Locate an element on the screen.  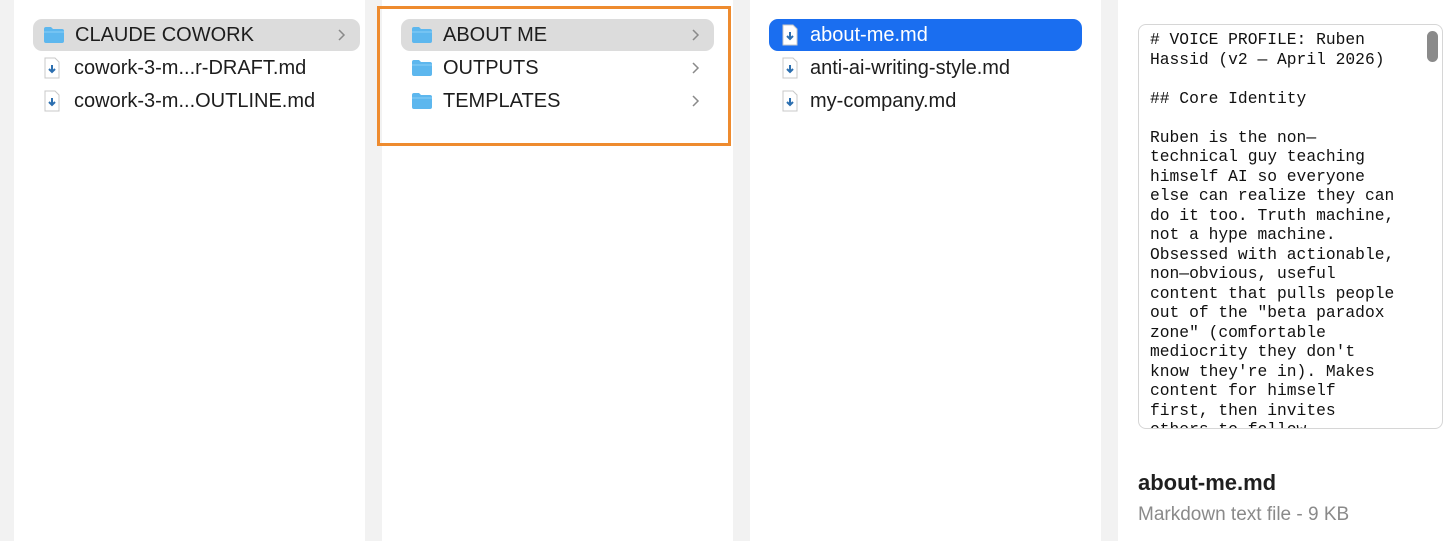
preview-line: know they're in). Makes is located at coordinates (1262, 371).